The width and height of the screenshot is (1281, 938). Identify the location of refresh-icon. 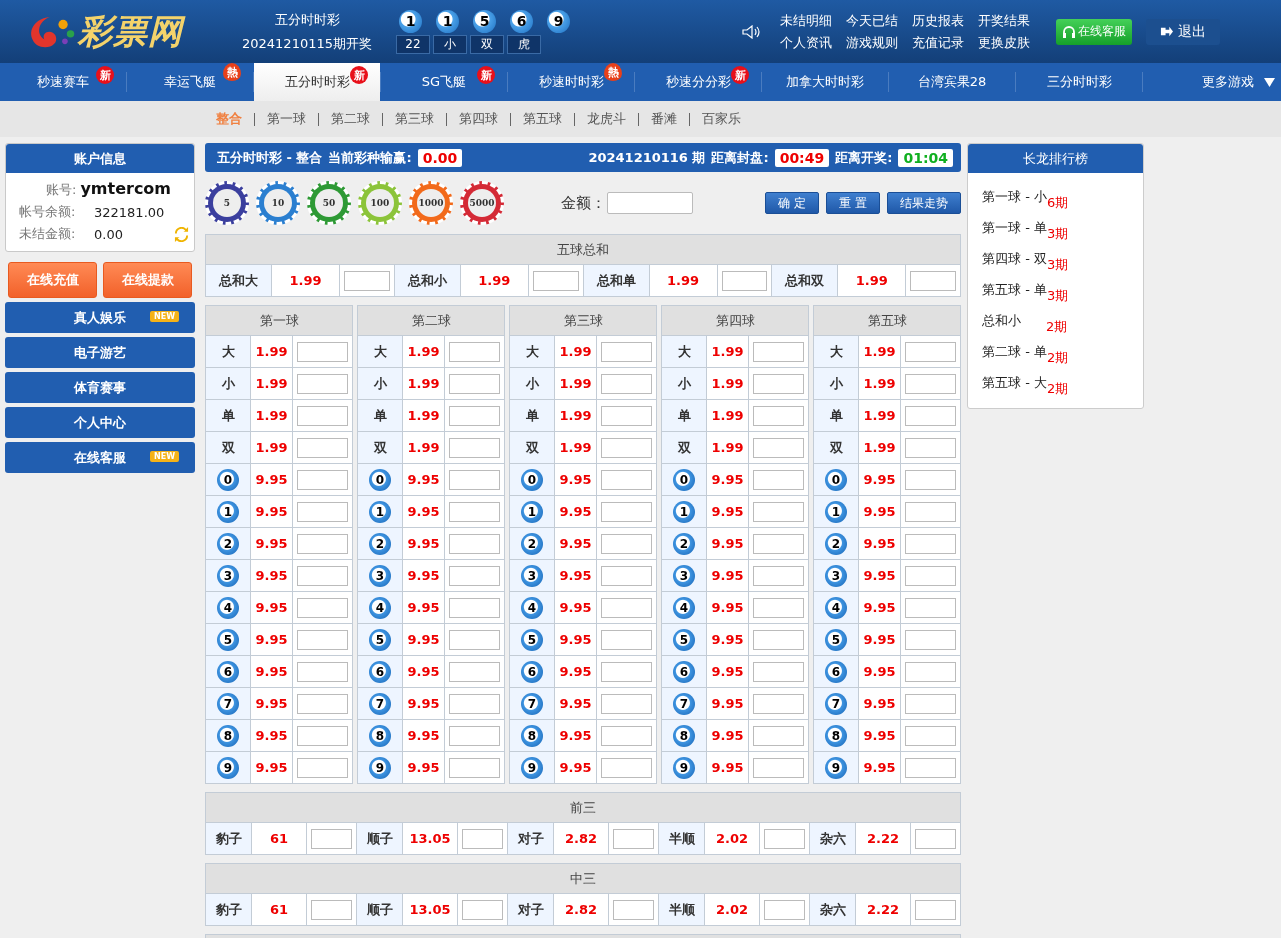
(181, 234).